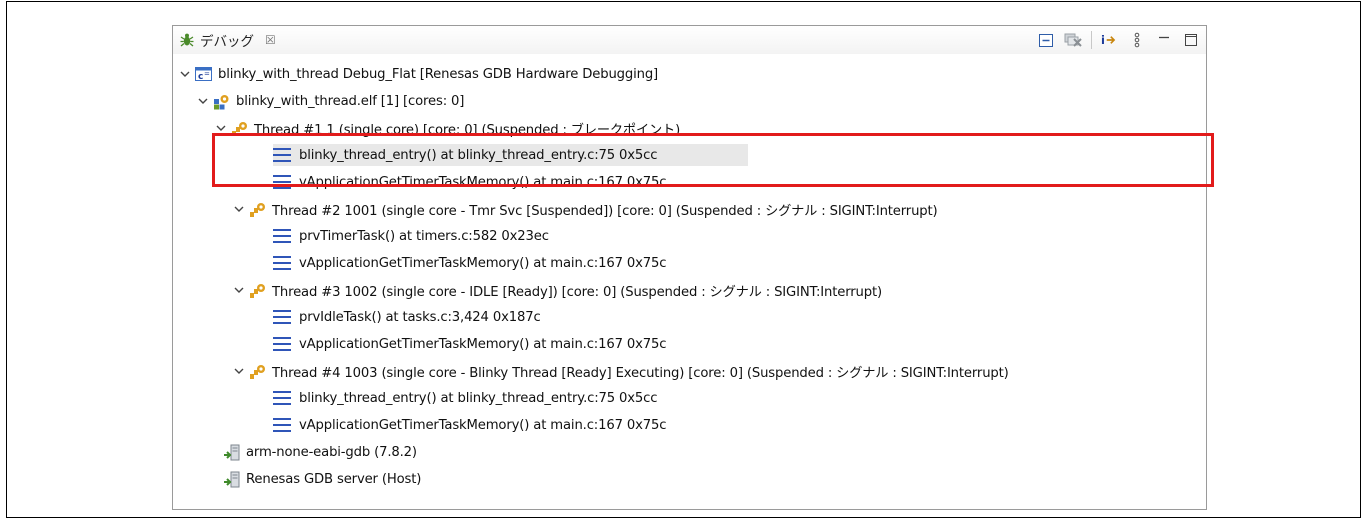 Image resolution: width=1370 pixels, height=523 pixels. What do you see at coordinates (420, 317) in the screenshot?
I see `frame-label: prvIdleTask() at tasks.c:3,424 0x187c` at bounding box center [420, 317].